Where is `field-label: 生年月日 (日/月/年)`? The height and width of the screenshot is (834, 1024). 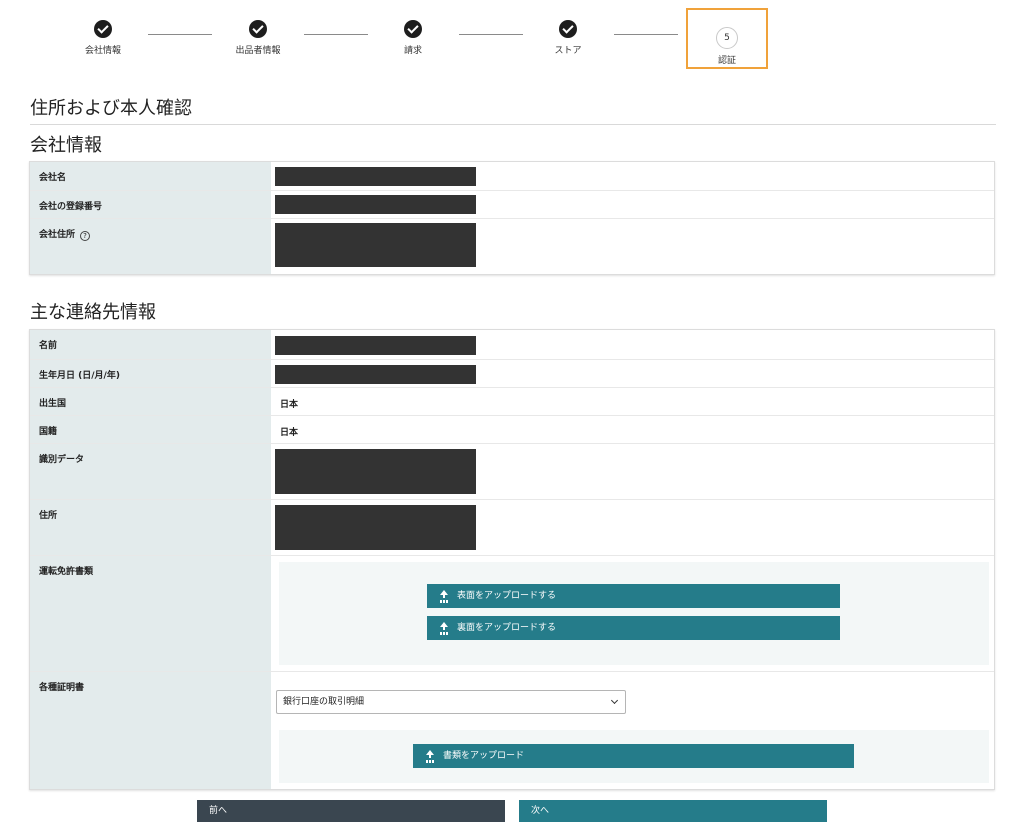 field-label: 生年月日 (日/月/年) is located at coordinates (79, 376).